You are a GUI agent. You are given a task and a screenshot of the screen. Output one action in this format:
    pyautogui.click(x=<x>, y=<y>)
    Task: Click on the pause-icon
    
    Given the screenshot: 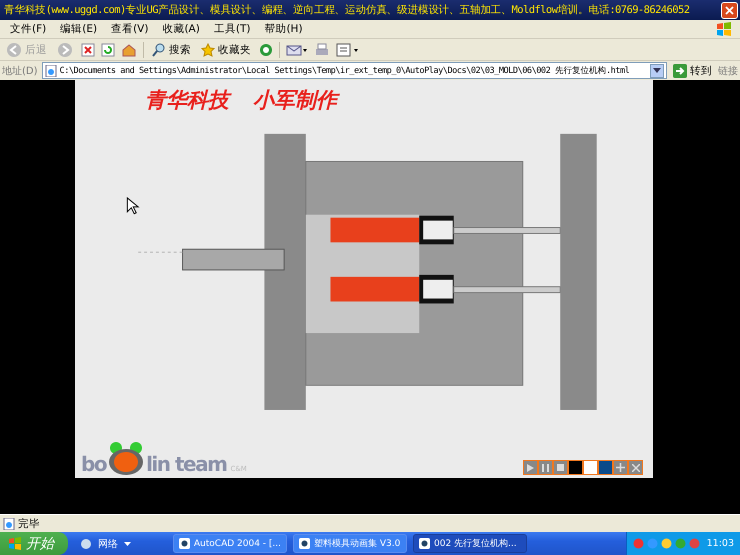 What is the action you would take?
    pyautogui.click(x=545, y=468)
    